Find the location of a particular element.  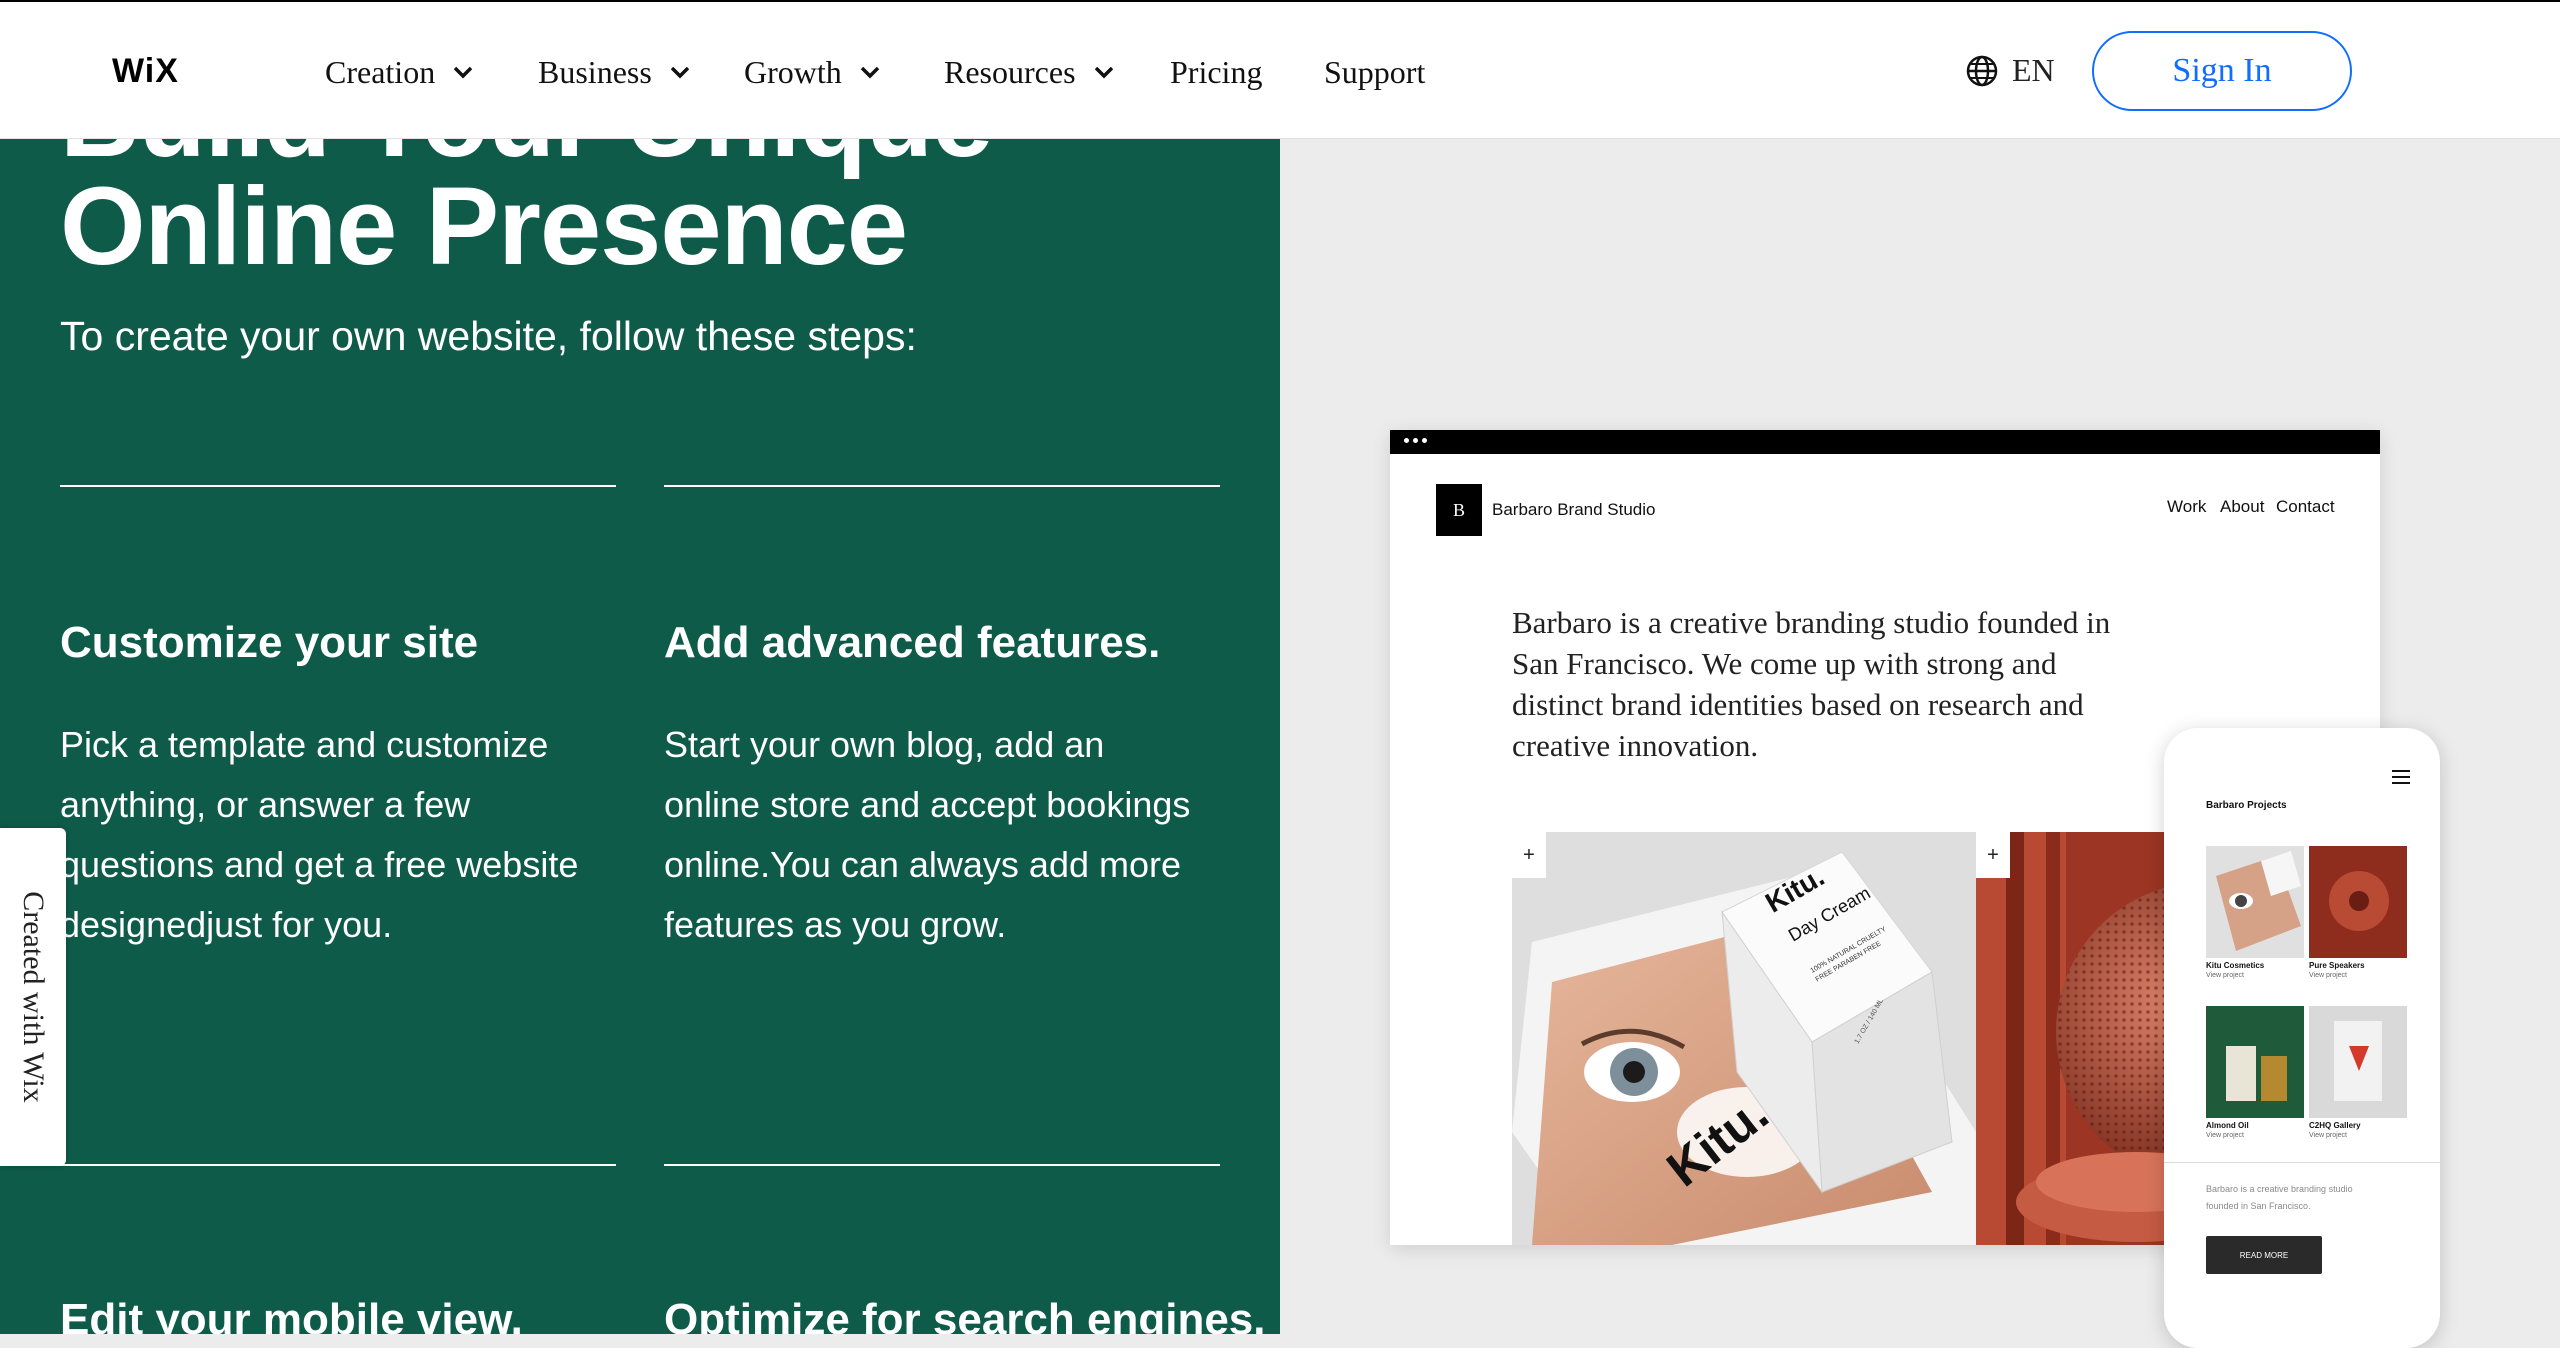

language-selector: EN is located at coordinates (2010, 70).